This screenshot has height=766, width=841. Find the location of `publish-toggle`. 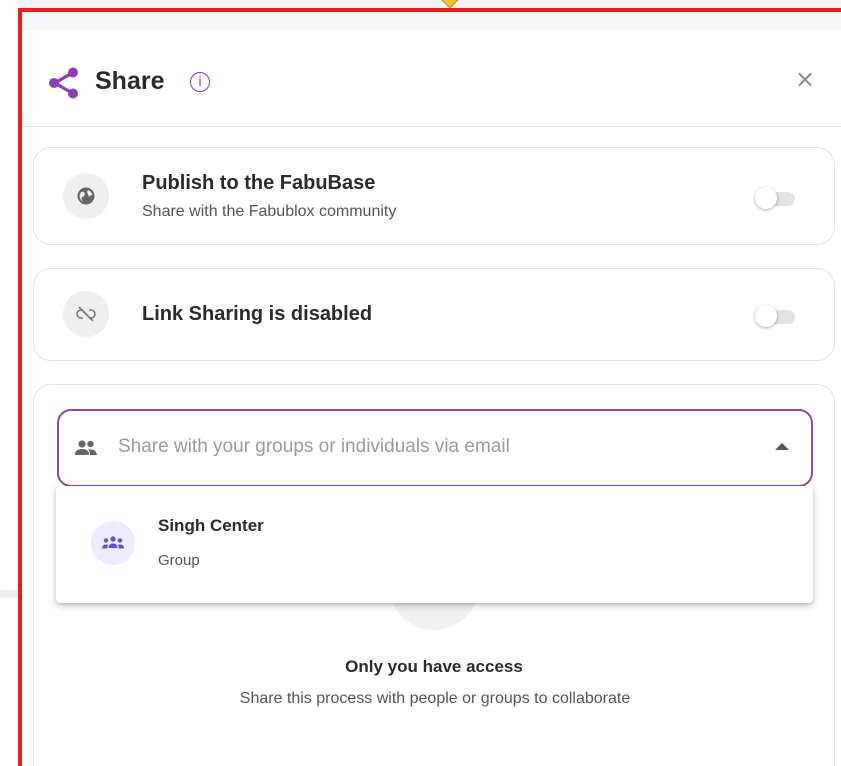

publish-toggle is located at coordinates (777, 198).